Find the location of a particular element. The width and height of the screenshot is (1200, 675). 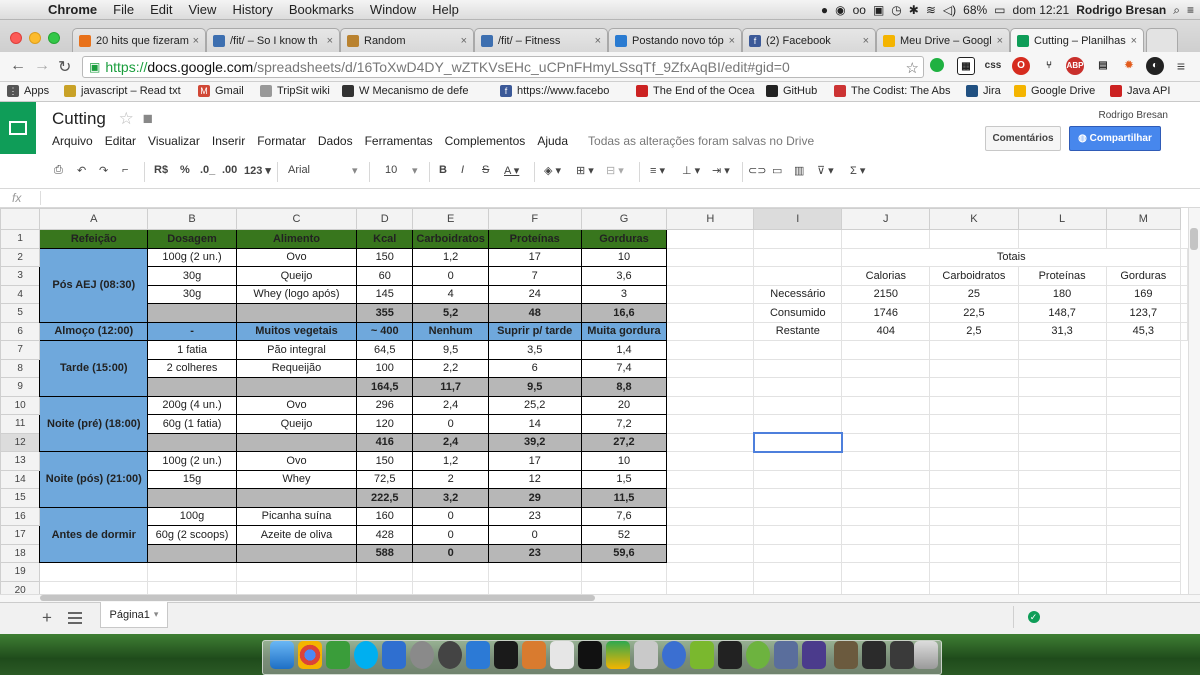

row-header: 15 is located at coordinates (20, 498).